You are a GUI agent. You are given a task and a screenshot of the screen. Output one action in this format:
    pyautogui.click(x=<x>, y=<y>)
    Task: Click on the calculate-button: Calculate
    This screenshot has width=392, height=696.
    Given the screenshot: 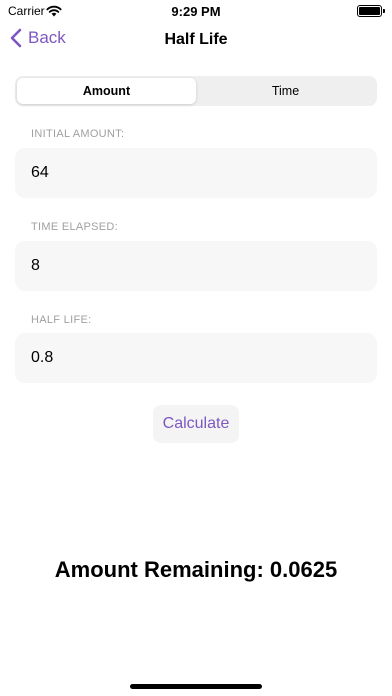 What is the action you would take?
    pyautogui.click(x=196, y=424)
    